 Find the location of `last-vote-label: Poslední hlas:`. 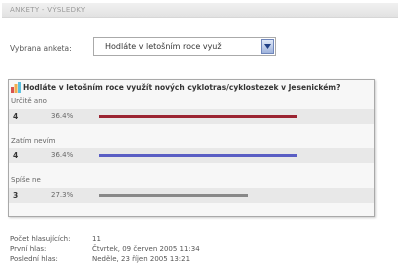

last-vote-label: Poslední hlas: is located at coordinates (34, 259).